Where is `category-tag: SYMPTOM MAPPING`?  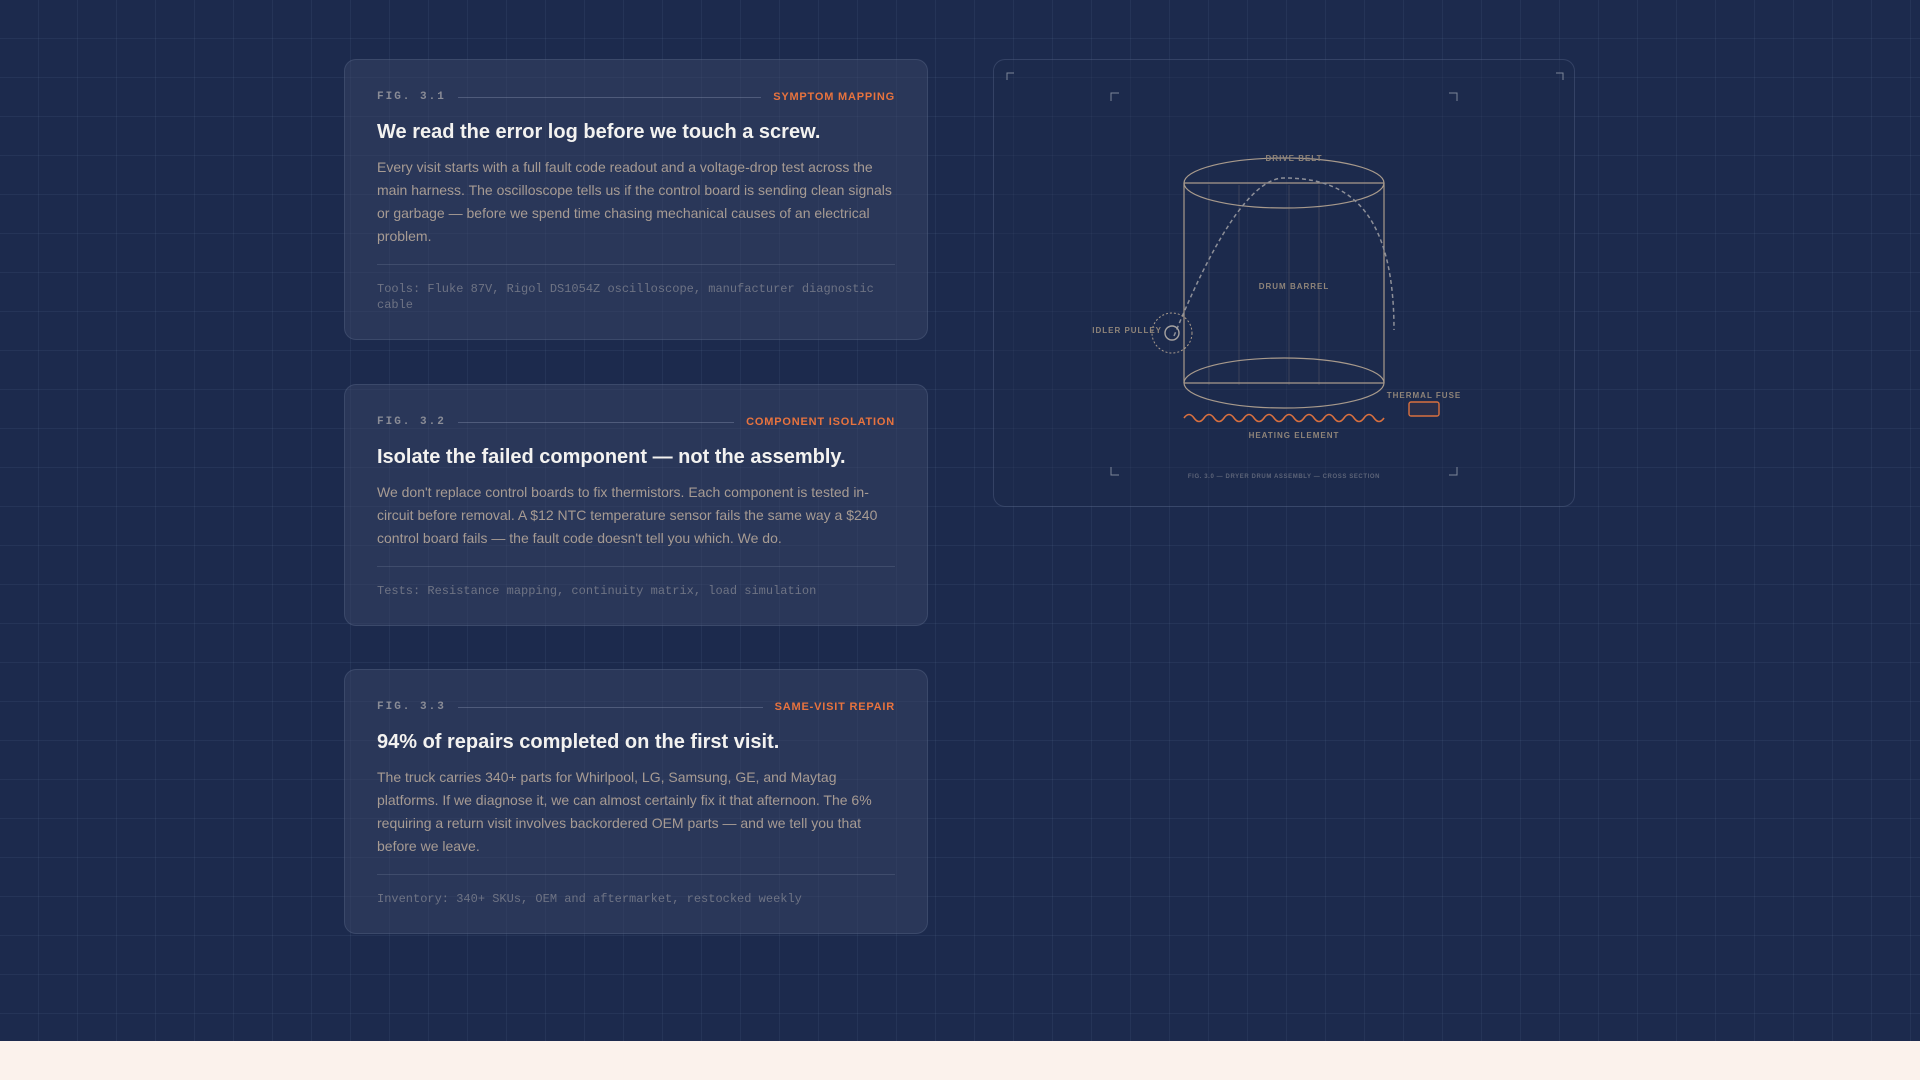 category-tag: SYMPTOM MAPPING is located at coordinates (834, 97).